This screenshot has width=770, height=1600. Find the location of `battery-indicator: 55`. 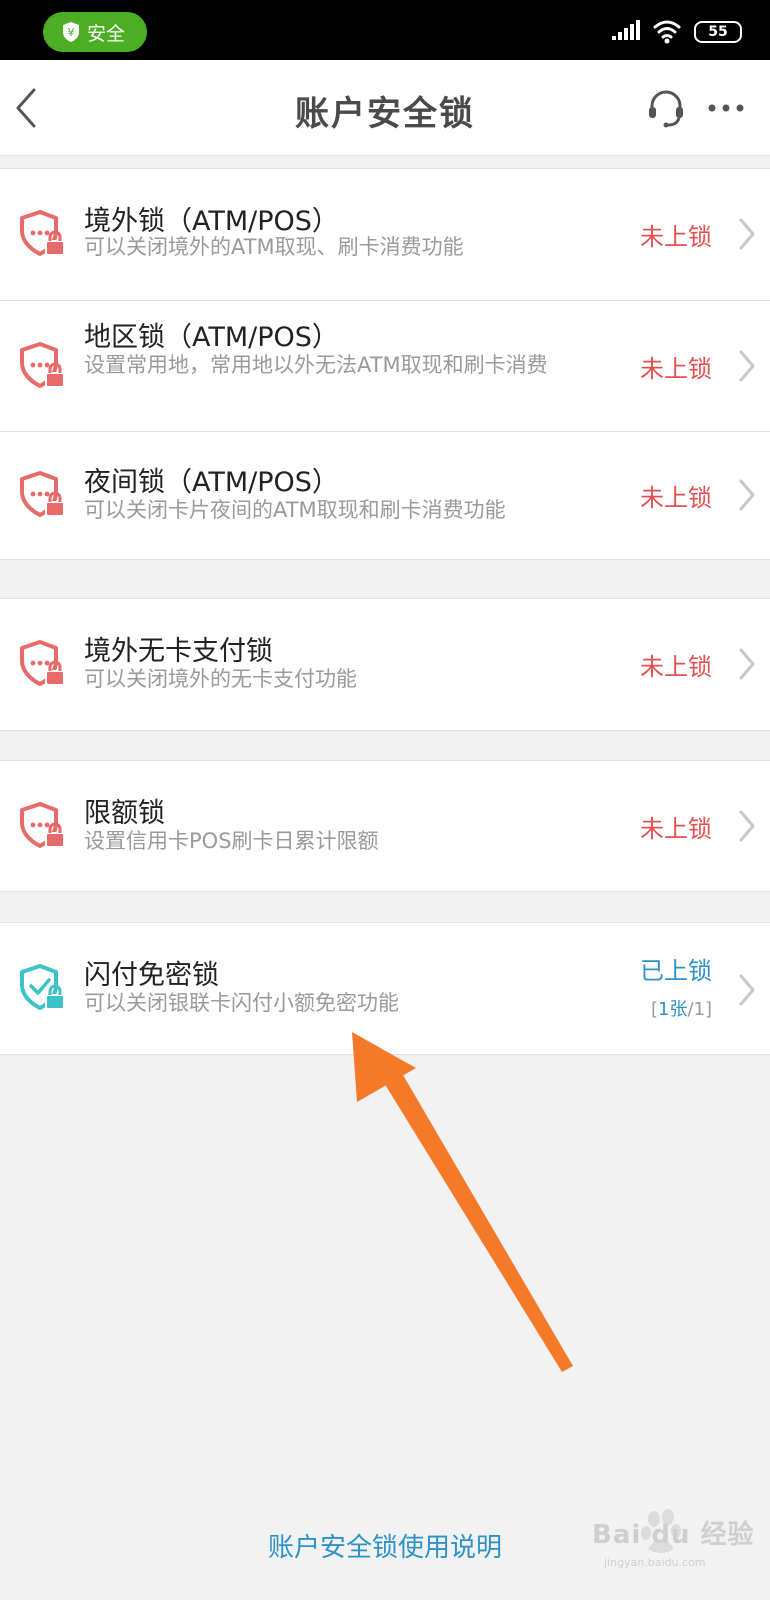

battery-indicator: 55 is located at coordinates (718, 32).